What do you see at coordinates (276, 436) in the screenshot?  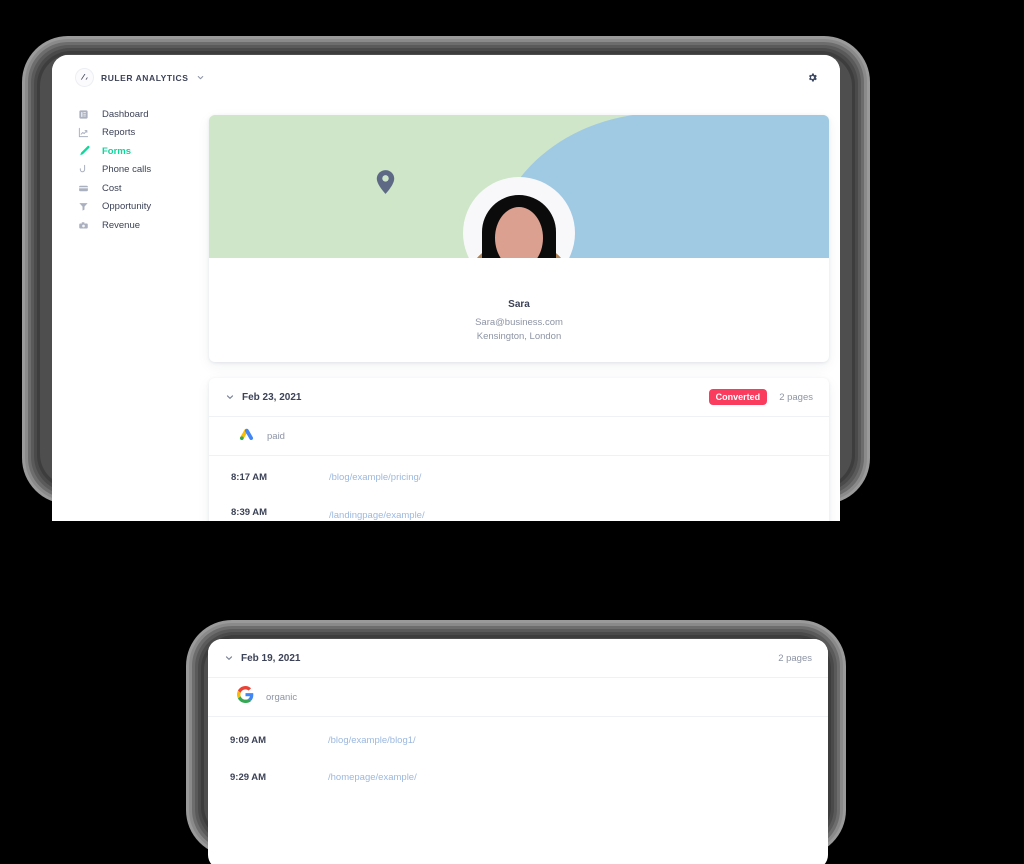 I see `source-label: paid` at bounding box center [276, 436].